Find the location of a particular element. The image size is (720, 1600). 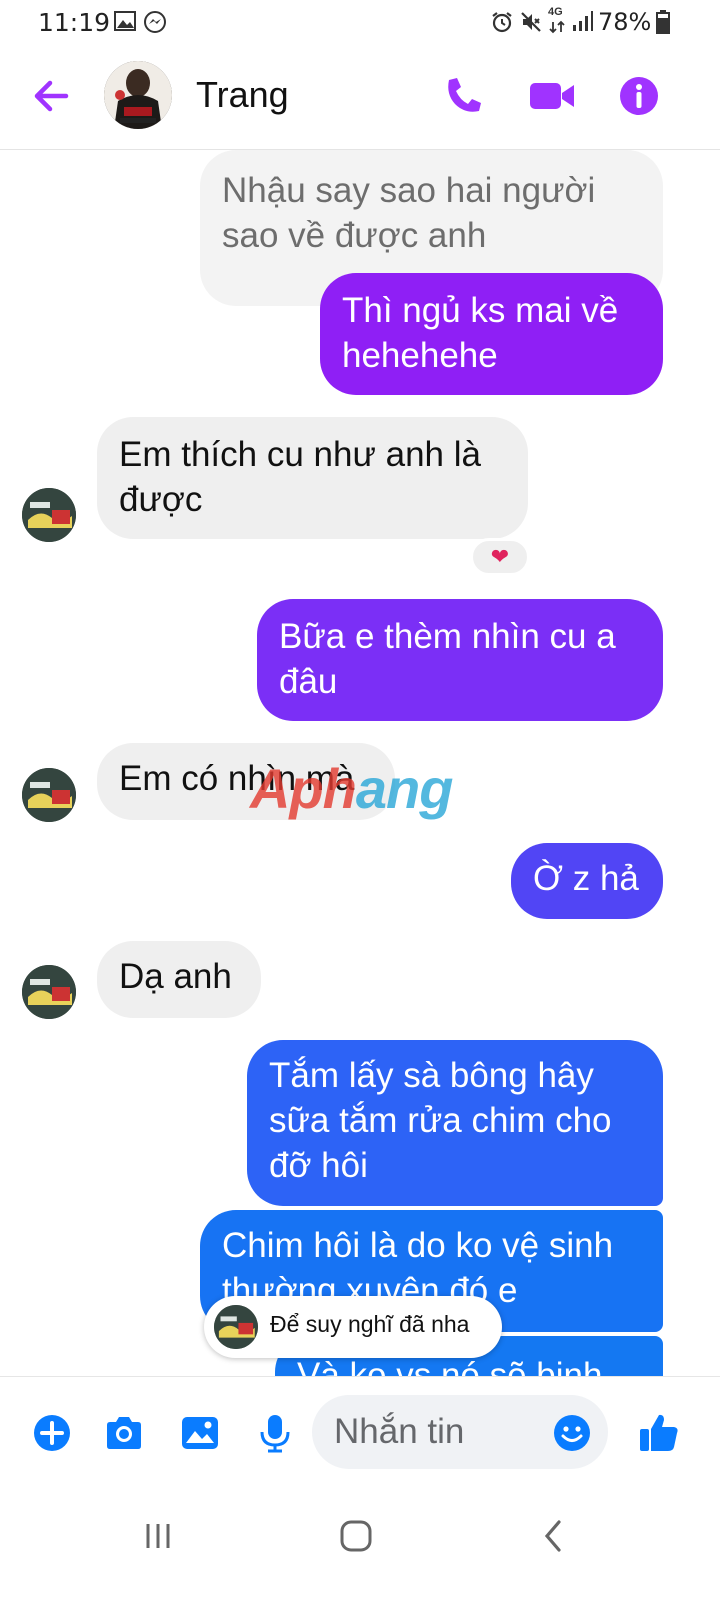

gallery-notification-icon is located at coordinates (125, 21).